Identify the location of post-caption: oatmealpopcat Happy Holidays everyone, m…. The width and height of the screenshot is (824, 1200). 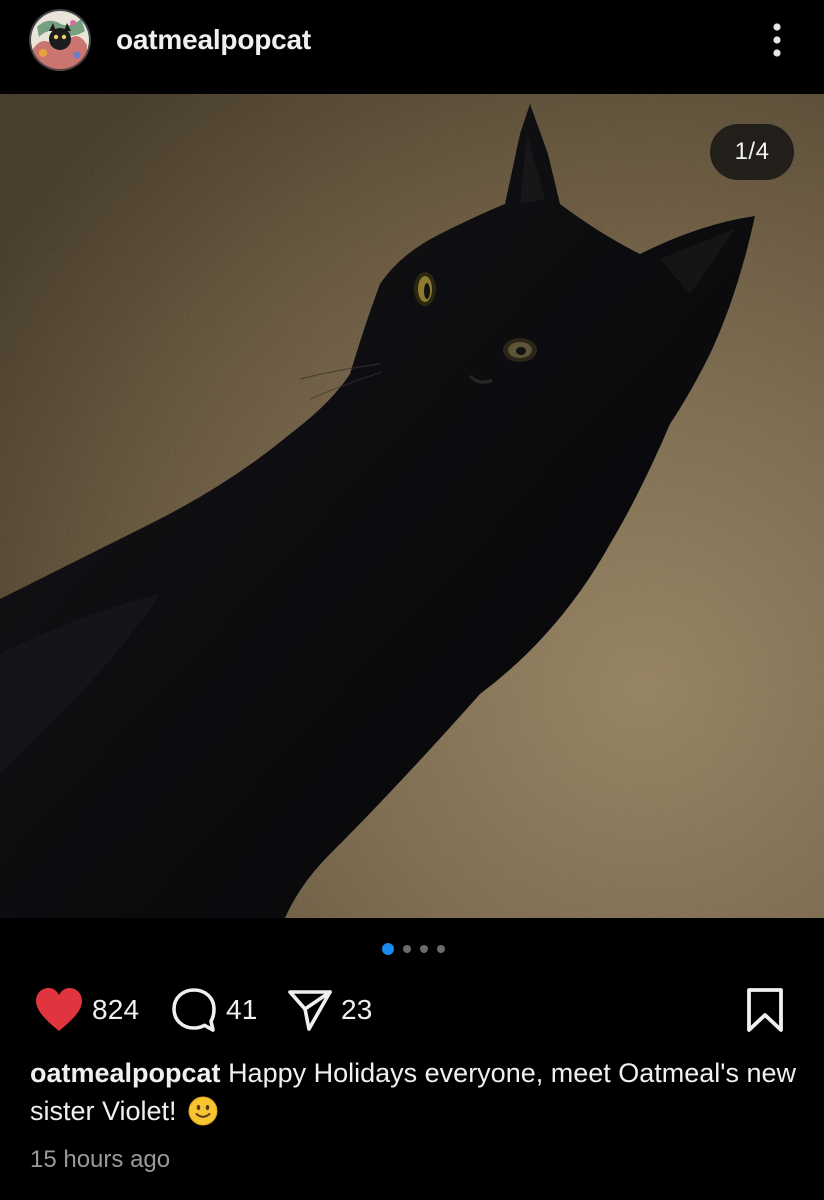
(415, 1092).